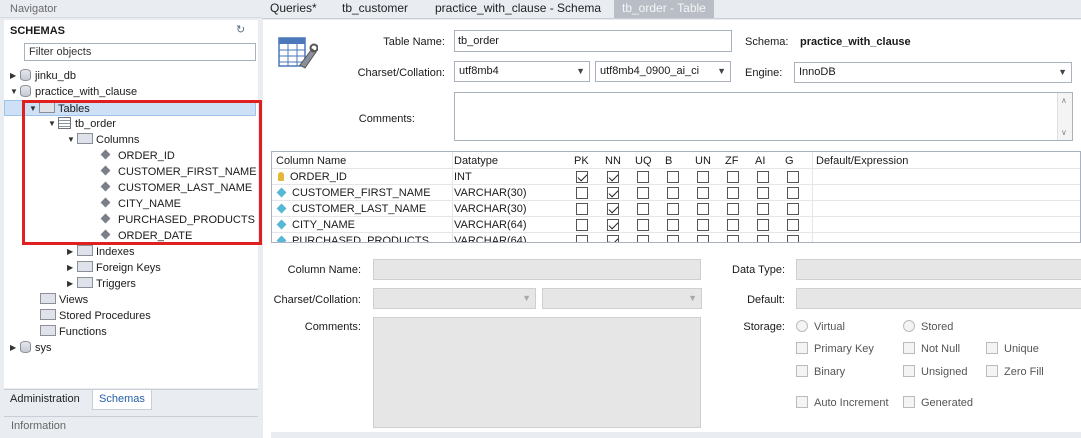  What do you see at coordinates (293, 9) in the screenshot?
I see `tab-queries: Queries*` at bounding box center [293, 9].